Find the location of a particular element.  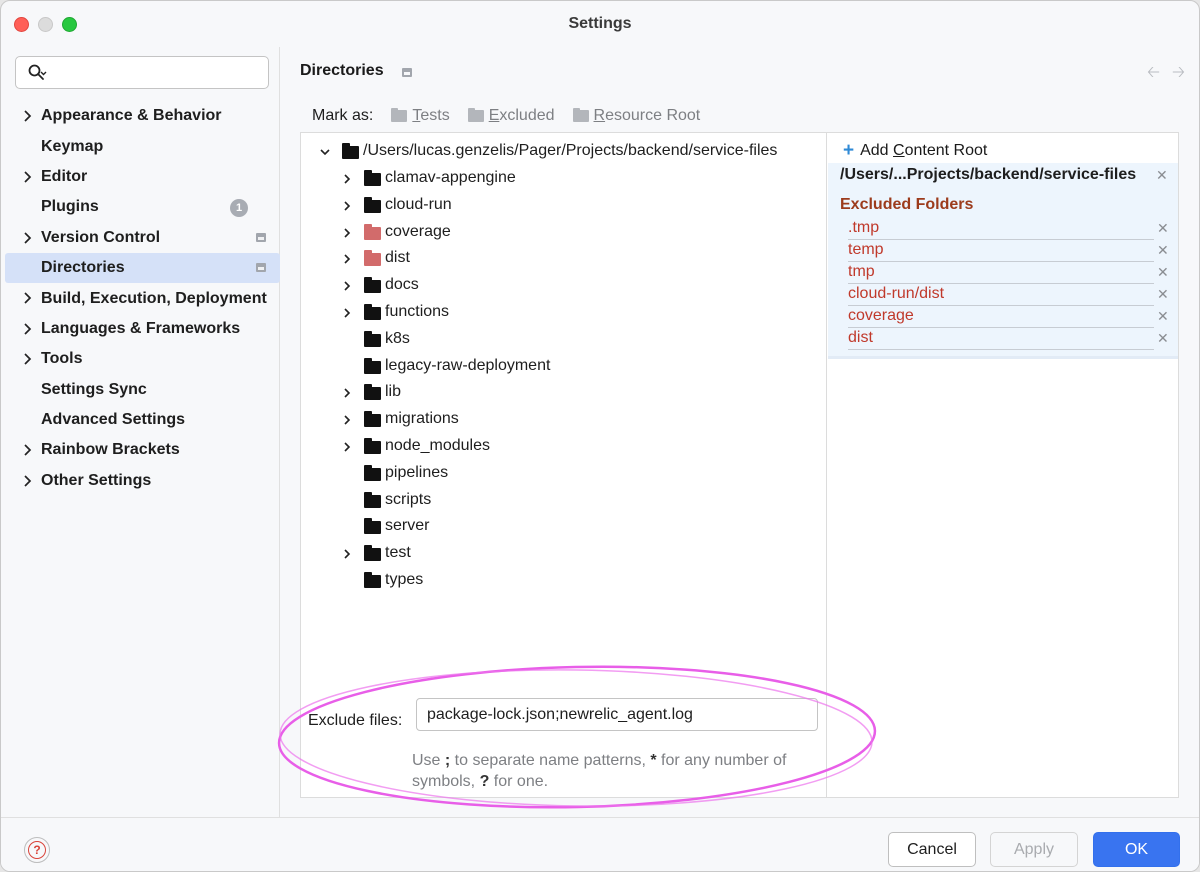

excluded-folder-icon is located at coordinates (372, 231).